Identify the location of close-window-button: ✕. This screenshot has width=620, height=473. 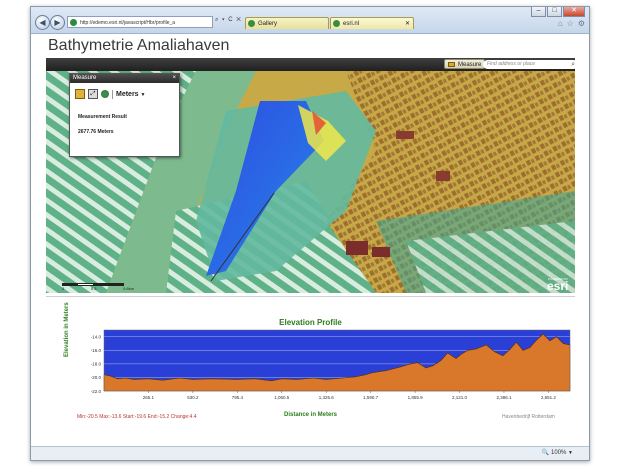
(574, 12).